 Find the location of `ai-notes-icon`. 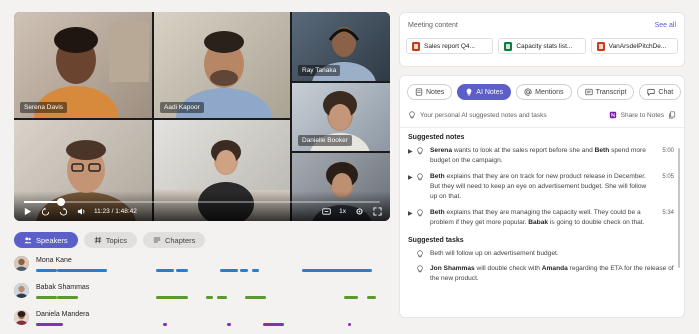

ai-notes-icon is located at coordinates (469, 92).